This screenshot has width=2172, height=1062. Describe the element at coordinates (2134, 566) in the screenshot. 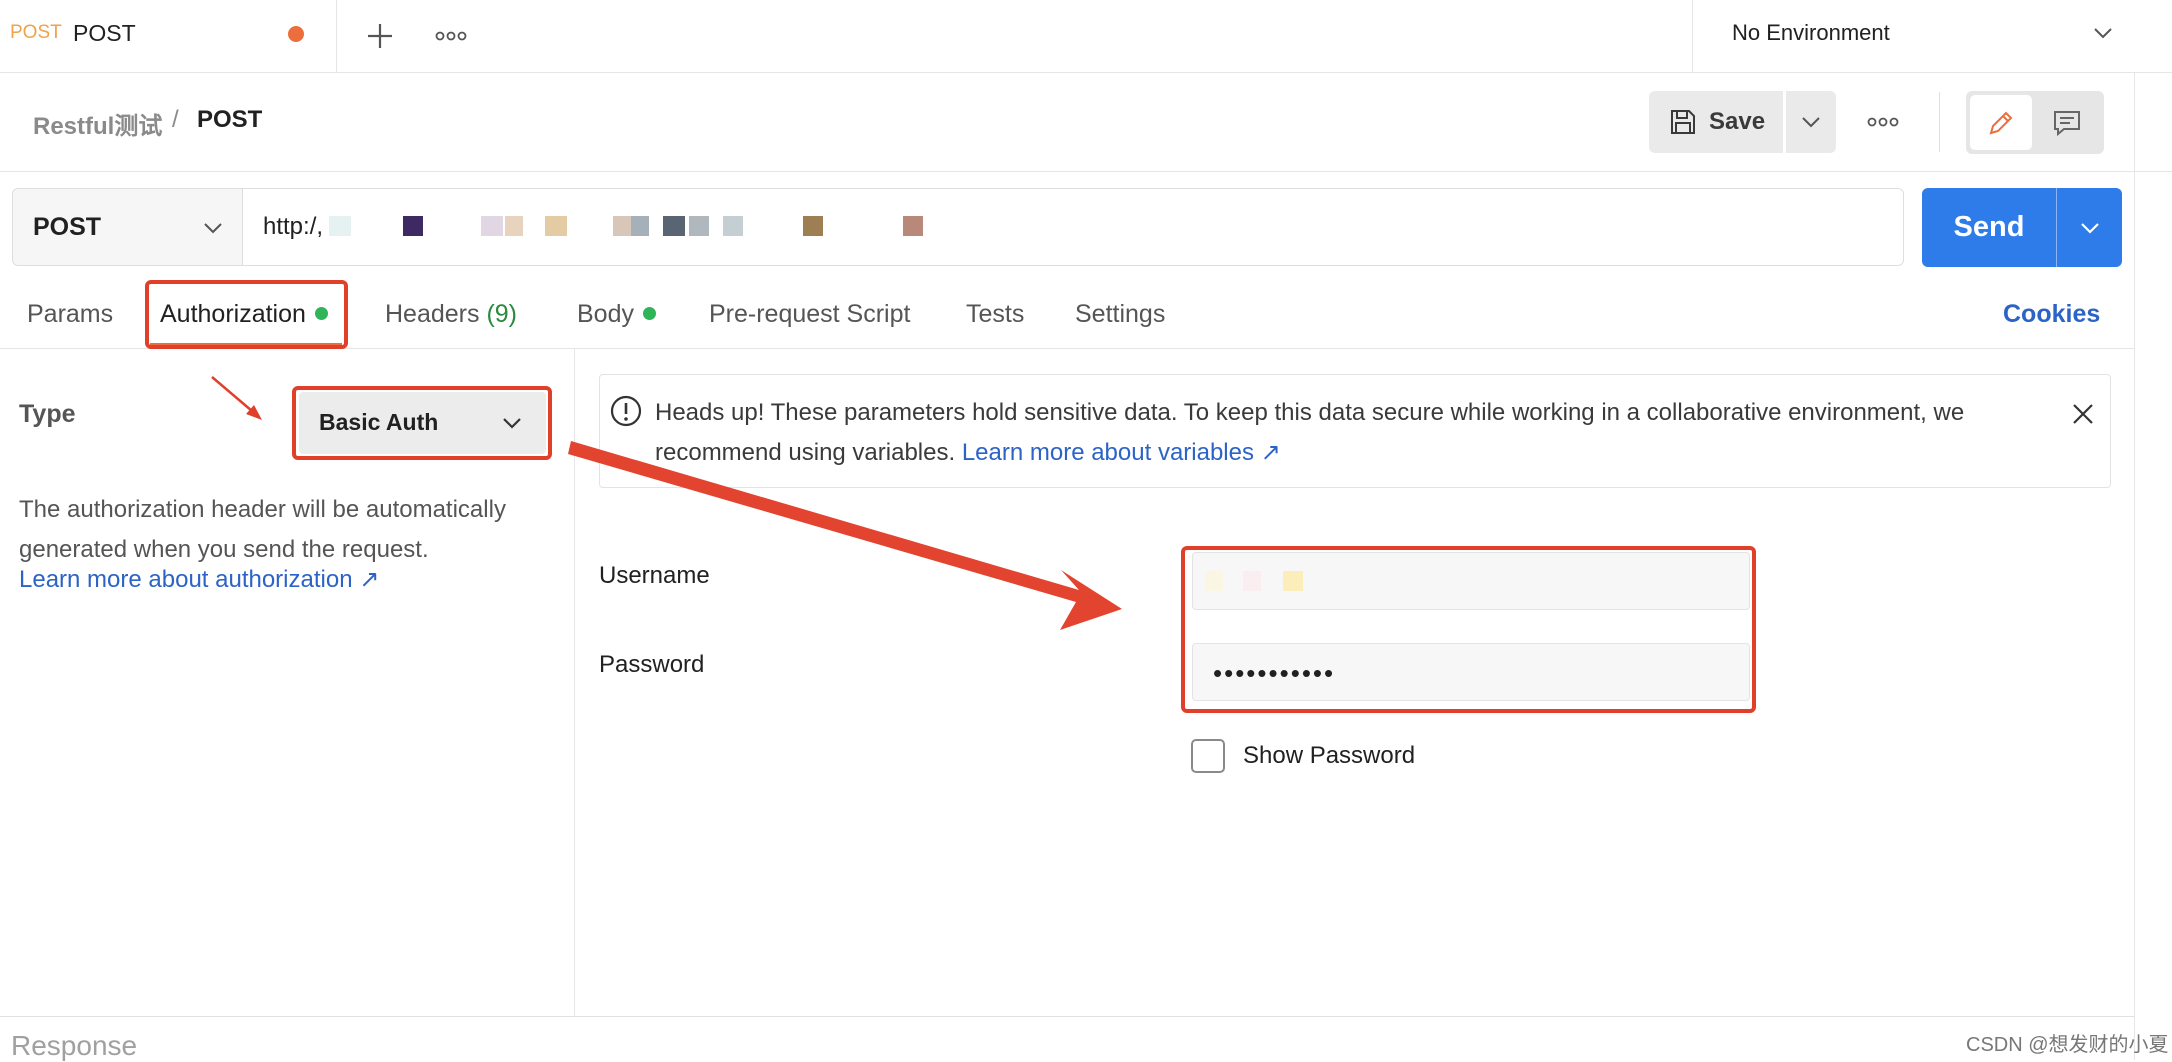

I see `right-sidebar-border` at that location.